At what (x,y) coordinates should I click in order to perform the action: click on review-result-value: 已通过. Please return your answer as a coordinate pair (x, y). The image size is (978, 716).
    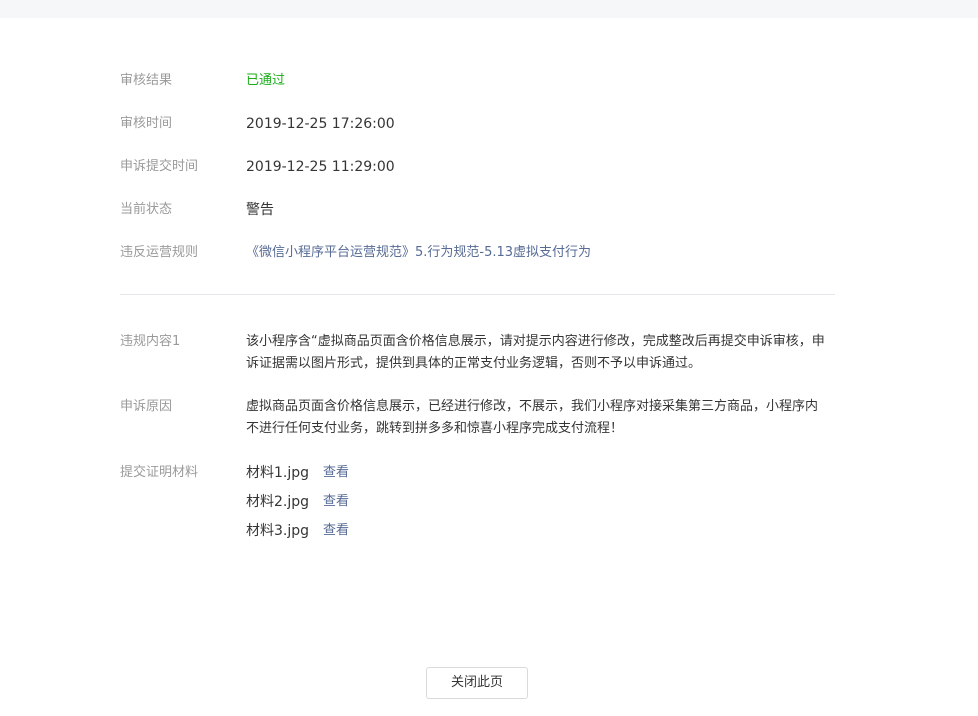
    Looking at the image, I should click on (266, 80).